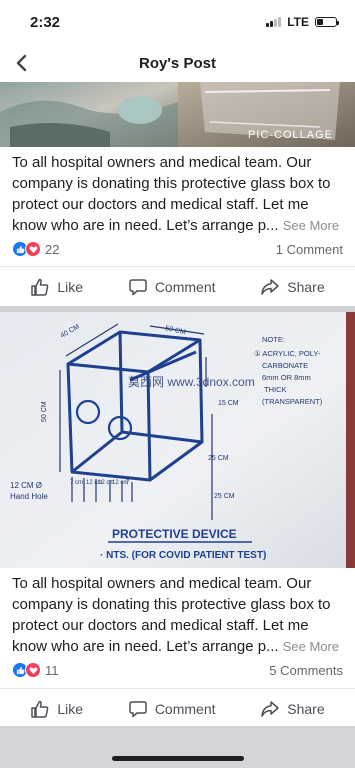 The height and width of the screenshot is (768, 355). What do you see at coordinates (224, 496) in the screenshot?
I see `dim-lower-2: 25 CM` at bounding box center [224, 496].